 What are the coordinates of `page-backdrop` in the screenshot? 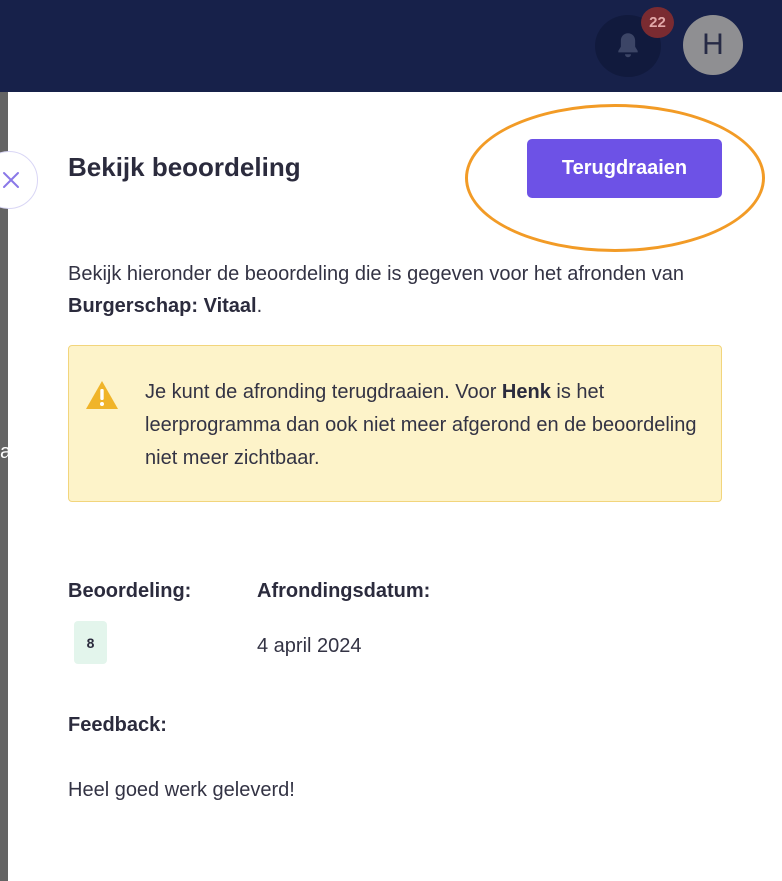 It's located at (4, 486).